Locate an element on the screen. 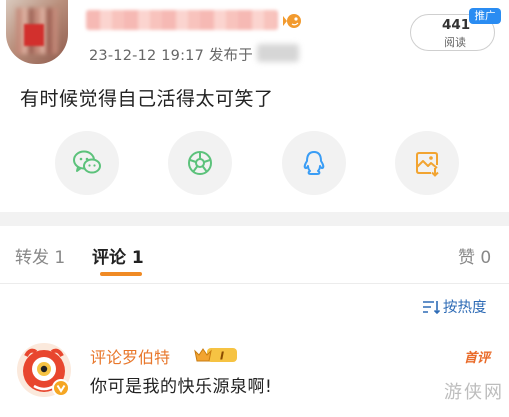  fan-level-badge: I is located at coordinates (215, 355).